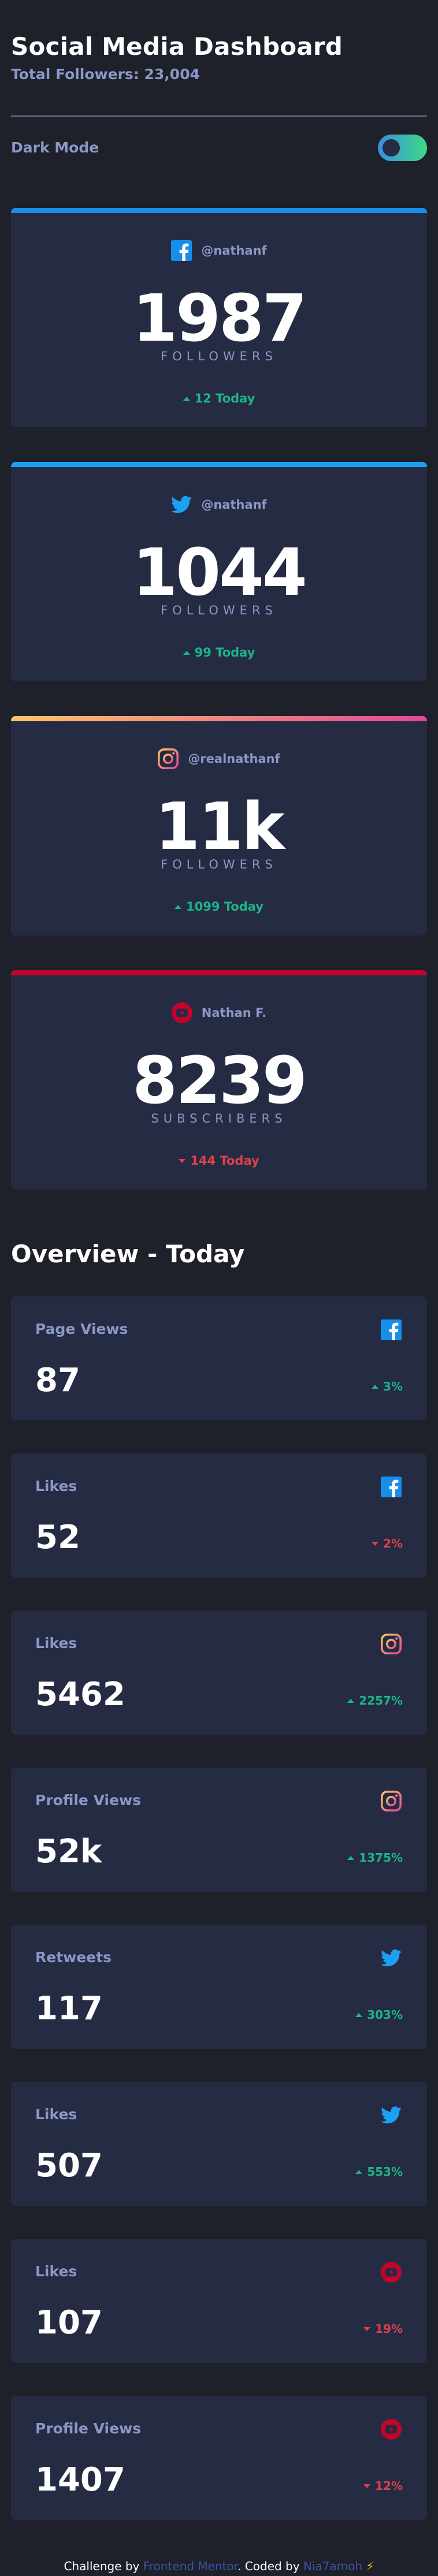  I want to click on card-handle-row: Nathan F., so click(219, 1012).